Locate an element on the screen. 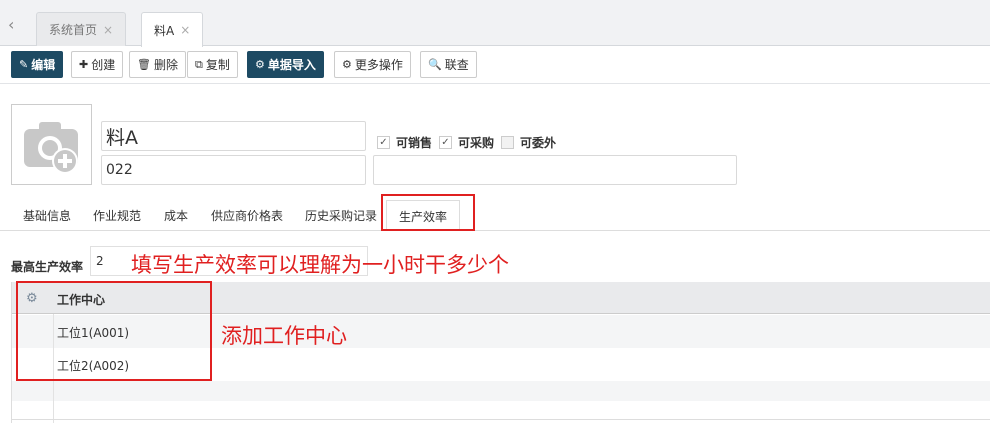  max-efficiency-label: 最高生产效率 is located at coordinates (47, 267).